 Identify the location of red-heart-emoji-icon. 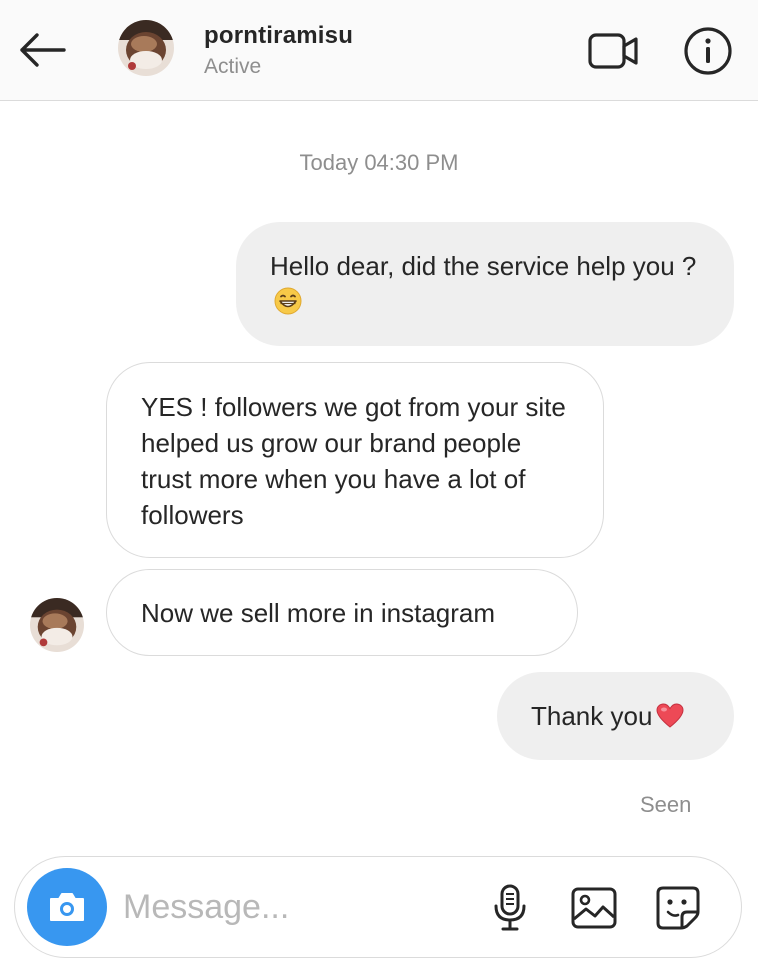
(670, 720).